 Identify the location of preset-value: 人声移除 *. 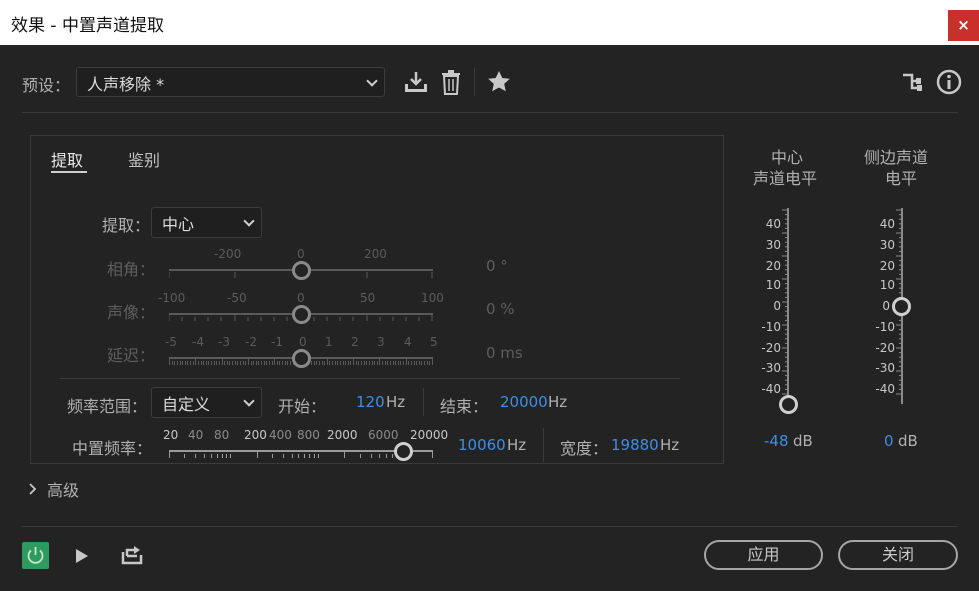
(126, 84).